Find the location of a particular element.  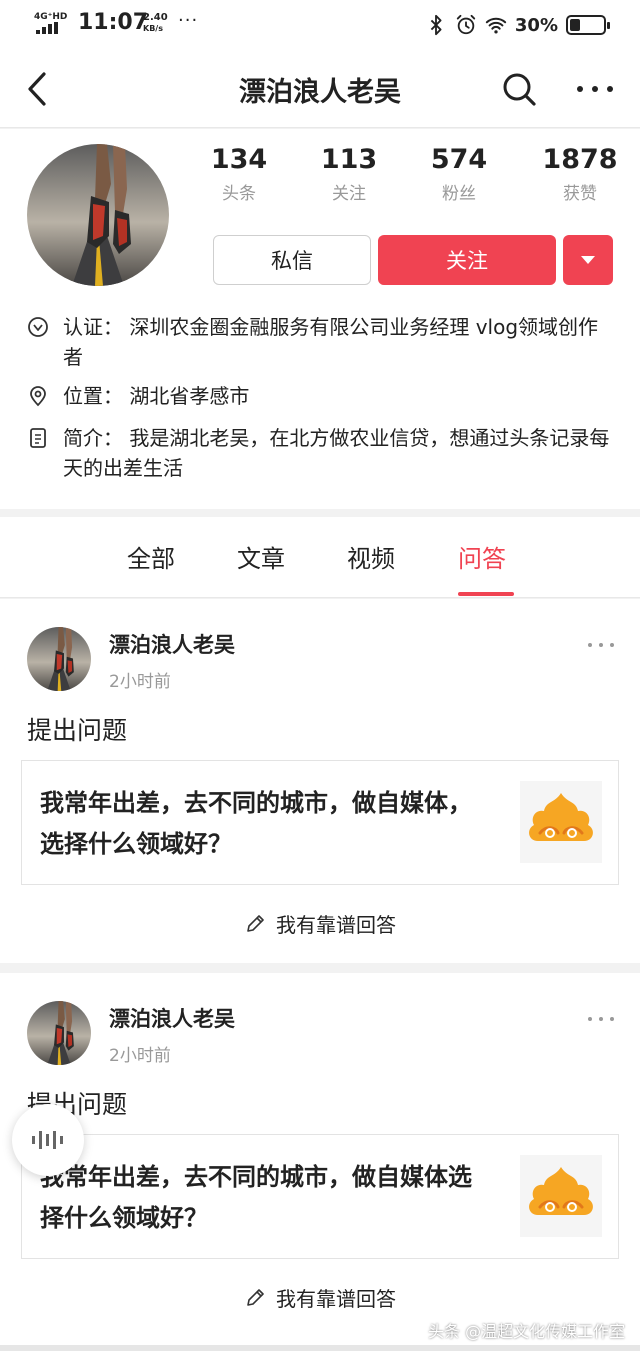

battery-percent: 30% is located at coordinates (536, 25).